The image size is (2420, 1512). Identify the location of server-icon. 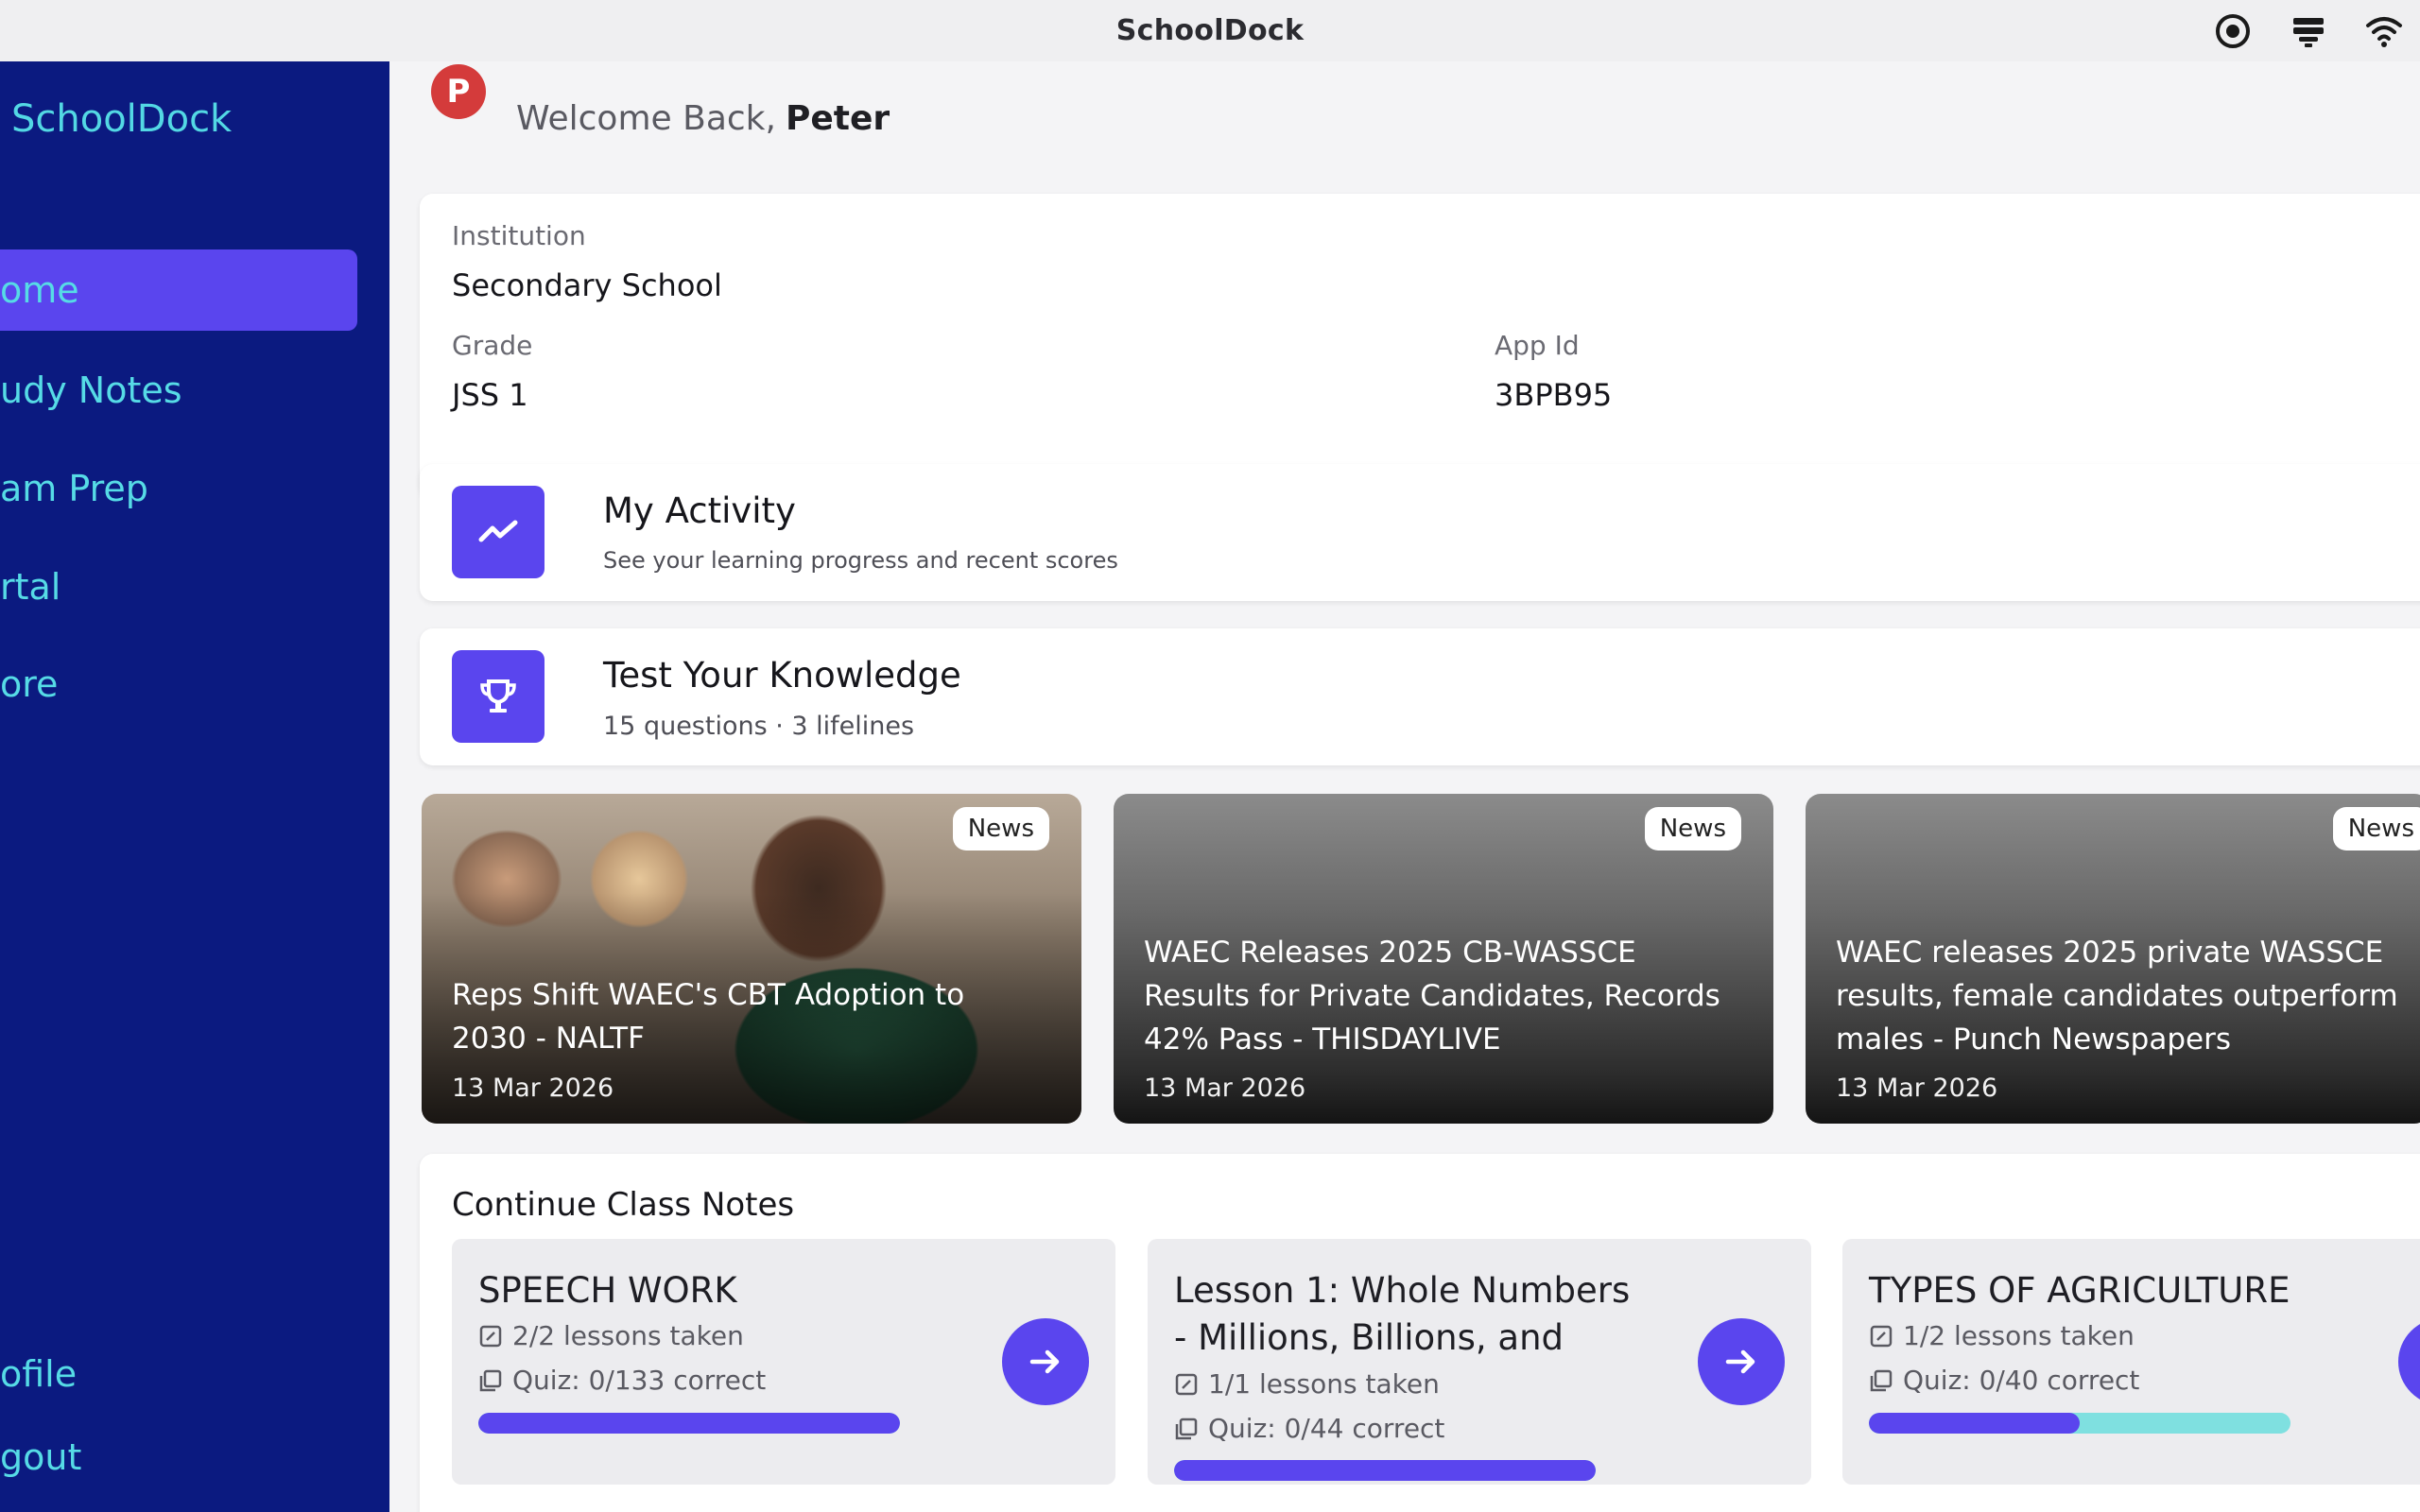
(2308, 31).